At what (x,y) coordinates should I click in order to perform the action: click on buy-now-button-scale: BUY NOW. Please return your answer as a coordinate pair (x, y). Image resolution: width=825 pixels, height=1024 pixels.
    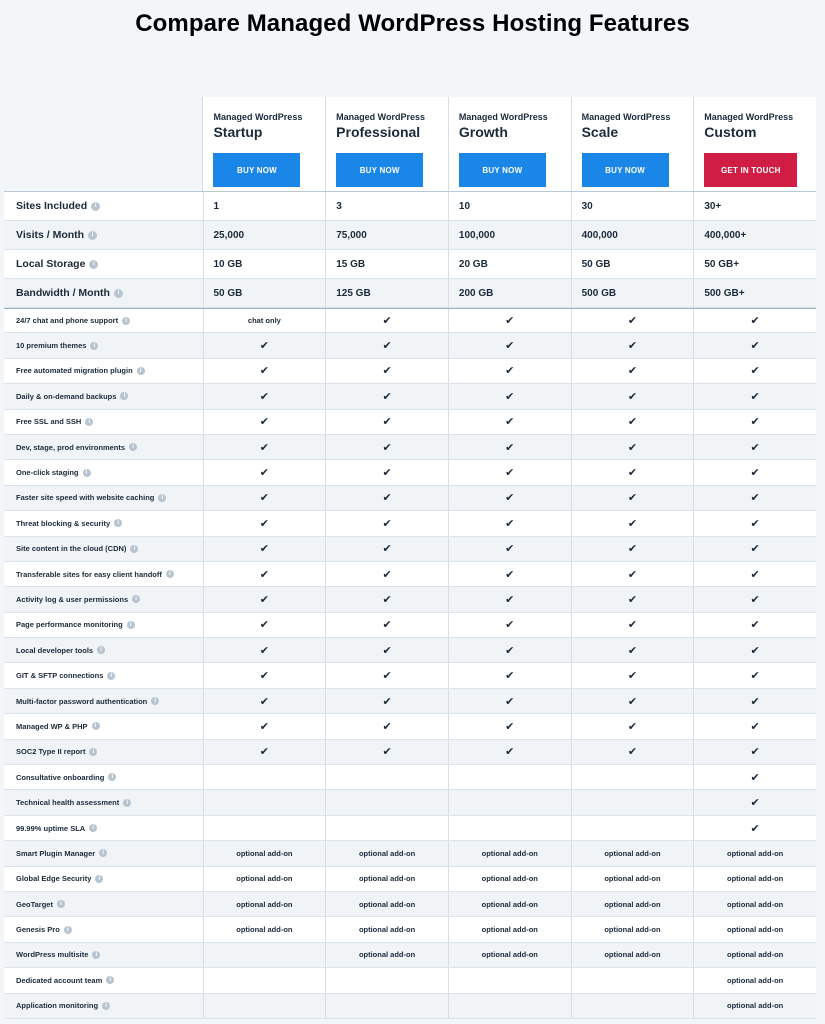
    Looking at the image, I should click on (625, 170).